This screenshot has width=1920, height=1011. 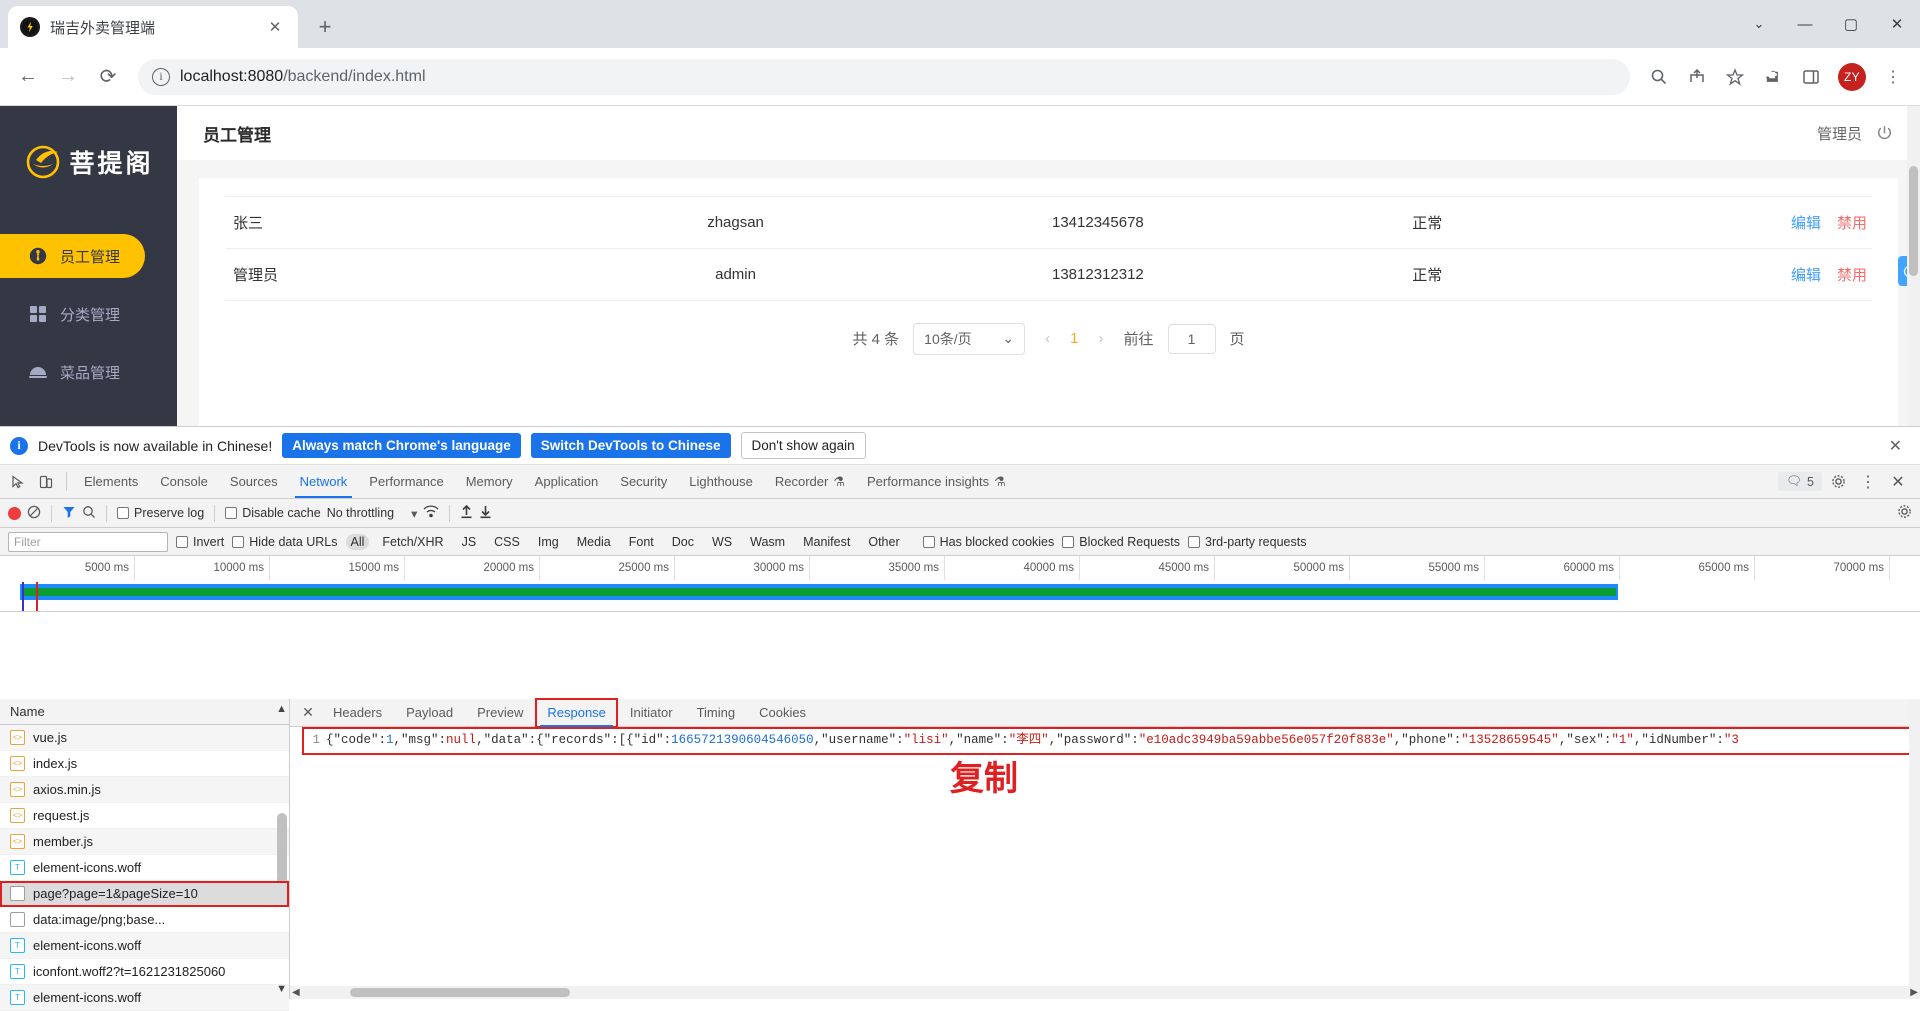 What do you see at coordinates (401, 445) in the screenshot?
I see `always-match-language-button: Always match Chrome's language` at bounding box center [401, 445].